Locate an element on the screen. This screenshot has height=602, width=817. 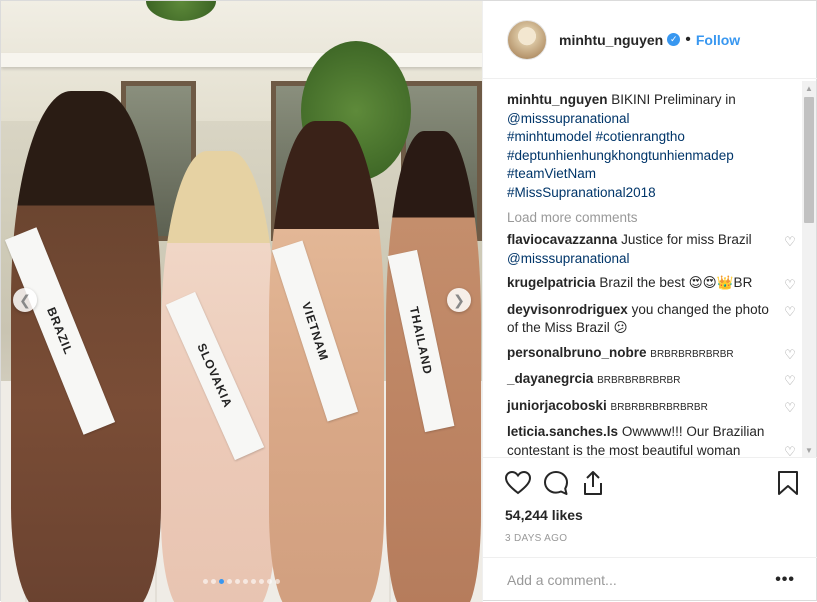
comment-text: BRBRBRBRBRBRBR is located at coordinates (659, 407).